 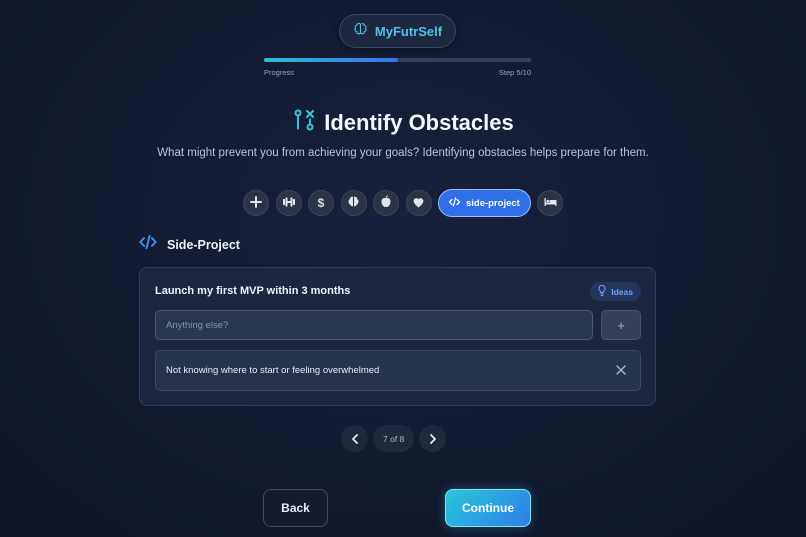 What do you see at coordinates (279, 72) in the screenshot?
I see `progress-label: Progress` at bounding box center [279, 72].